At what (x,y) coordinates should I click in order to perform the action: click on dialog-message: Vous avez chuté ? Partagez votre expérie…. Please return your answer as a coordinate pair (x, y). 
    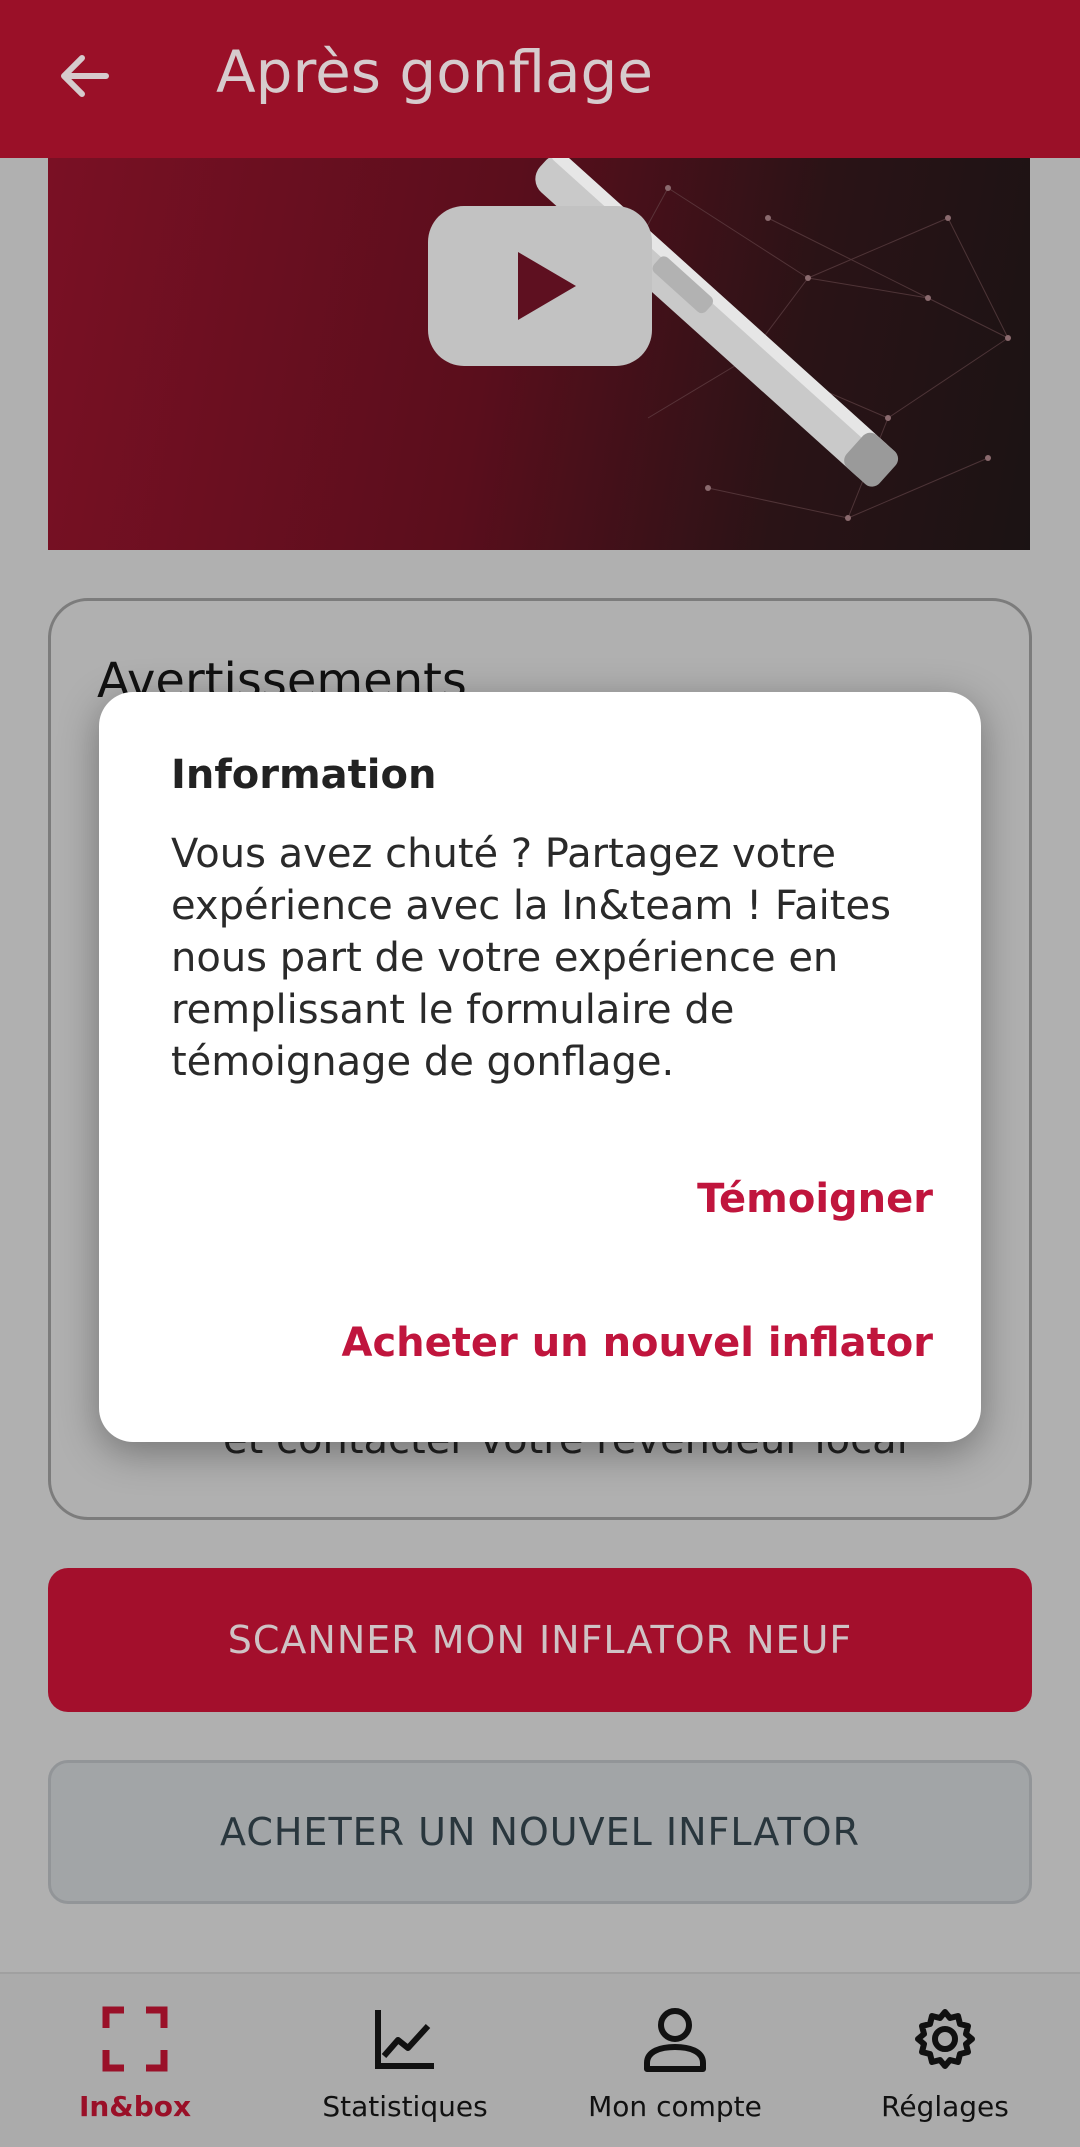
    Looking at the image, I should click on (531, 958).